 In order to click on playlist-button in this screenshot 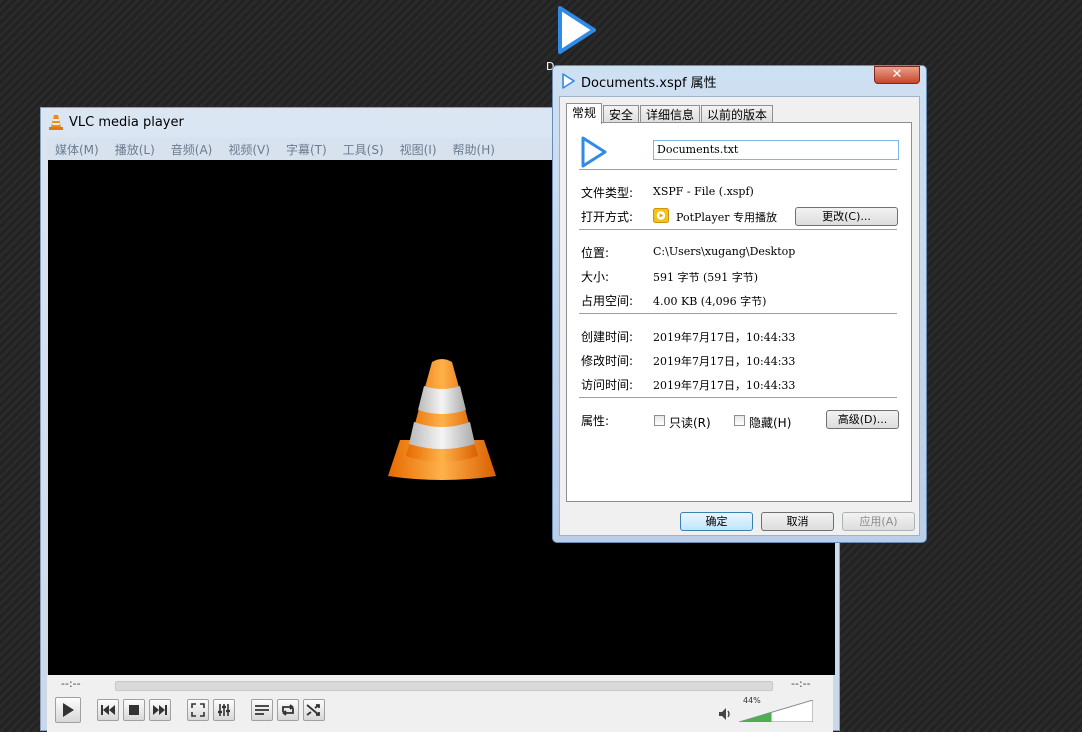, I will do `click(262, 710)`.